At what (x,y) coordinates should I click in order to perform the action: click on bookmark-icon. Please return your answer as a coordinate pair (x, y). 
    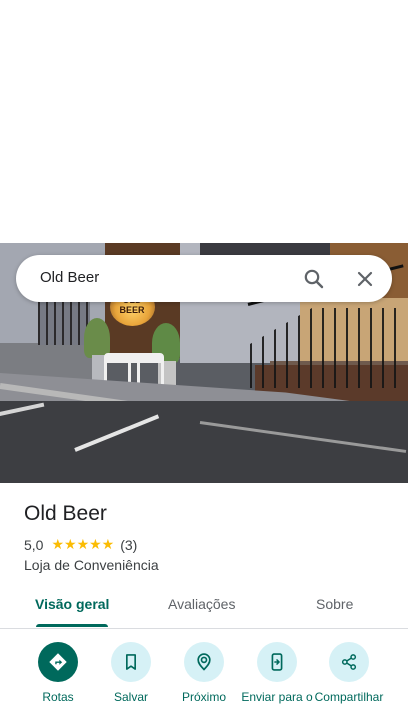
    Looking at the image, I should click on (131, 662).